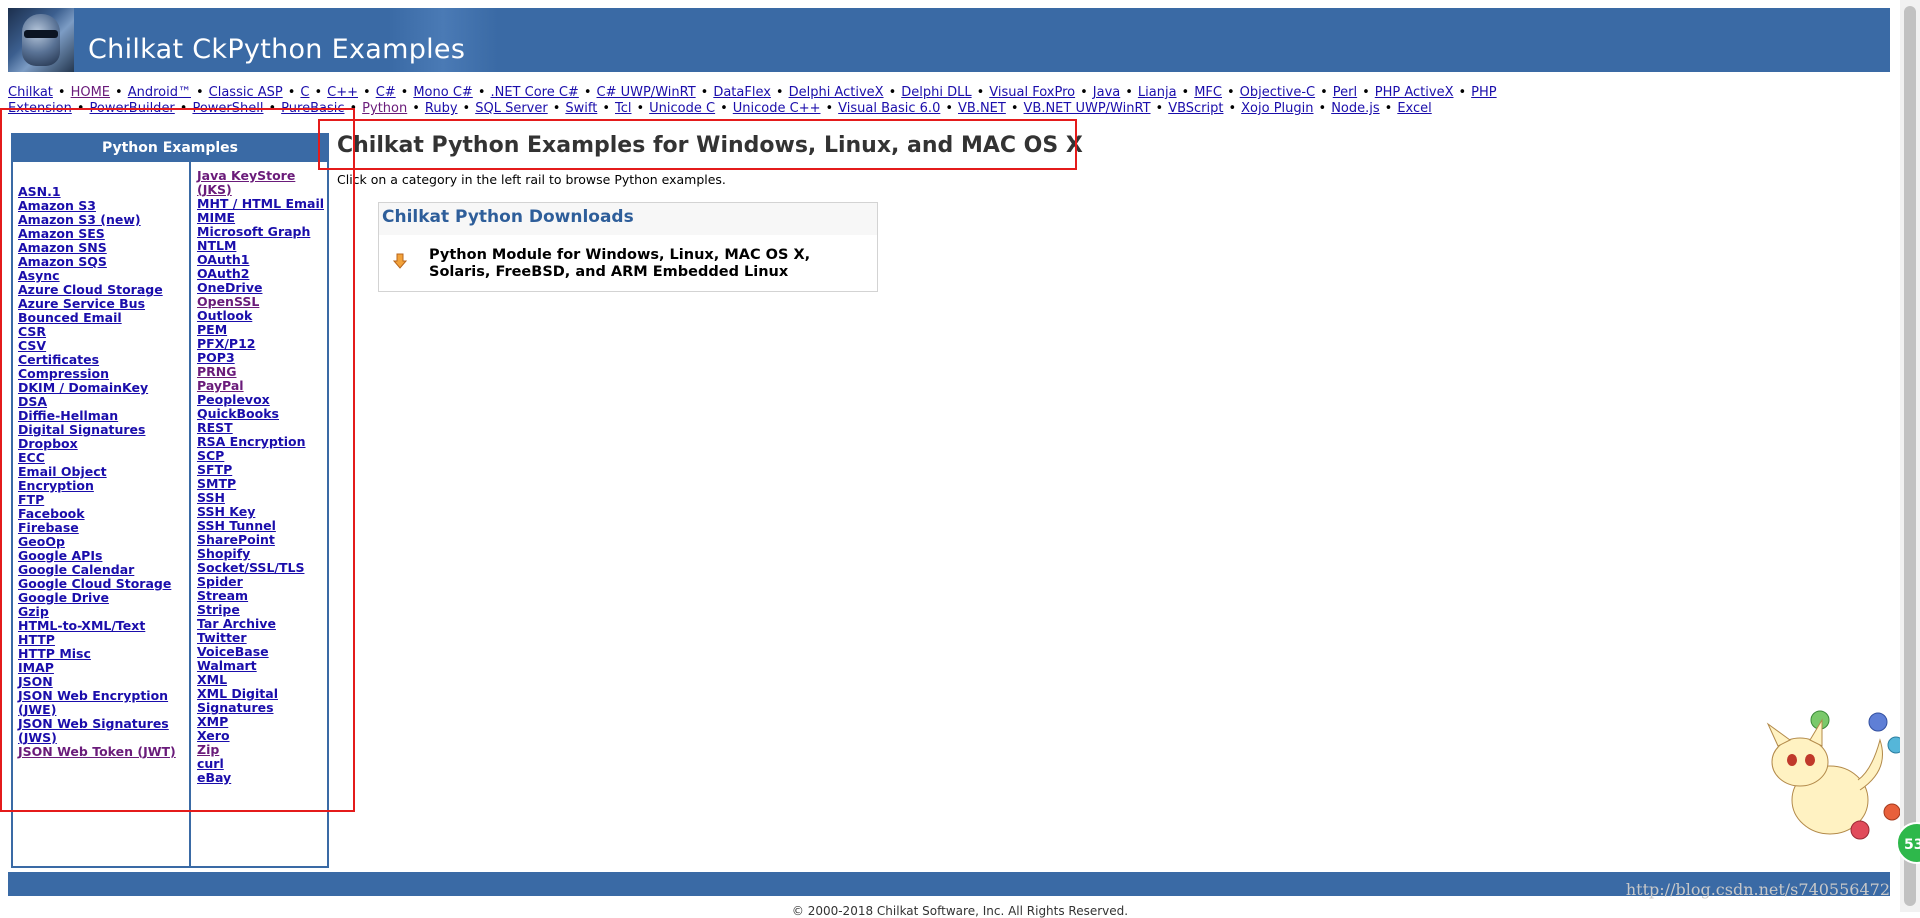 The height and width of the screenshot is (918, 1920). I want to click on lang-link-delphi-dll: Delphi DLL, so click(936, 92).